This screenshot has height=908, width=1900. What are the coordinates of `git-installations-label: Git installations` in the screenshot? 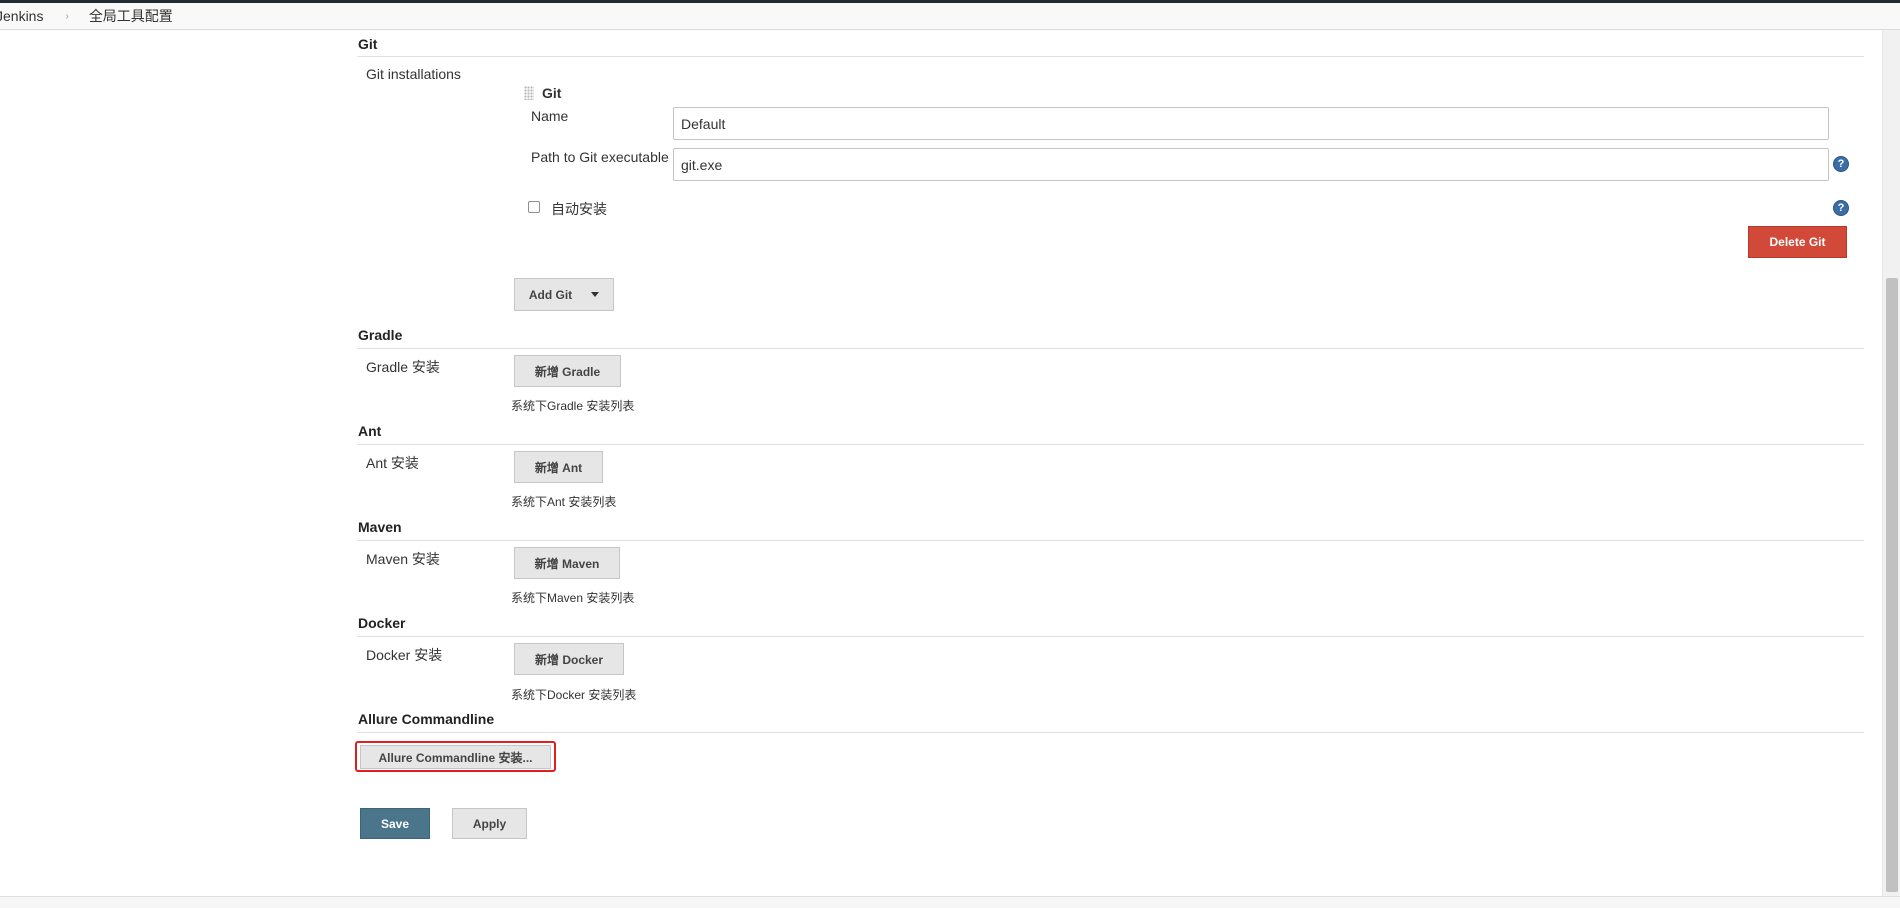 It's located at (413, 74).